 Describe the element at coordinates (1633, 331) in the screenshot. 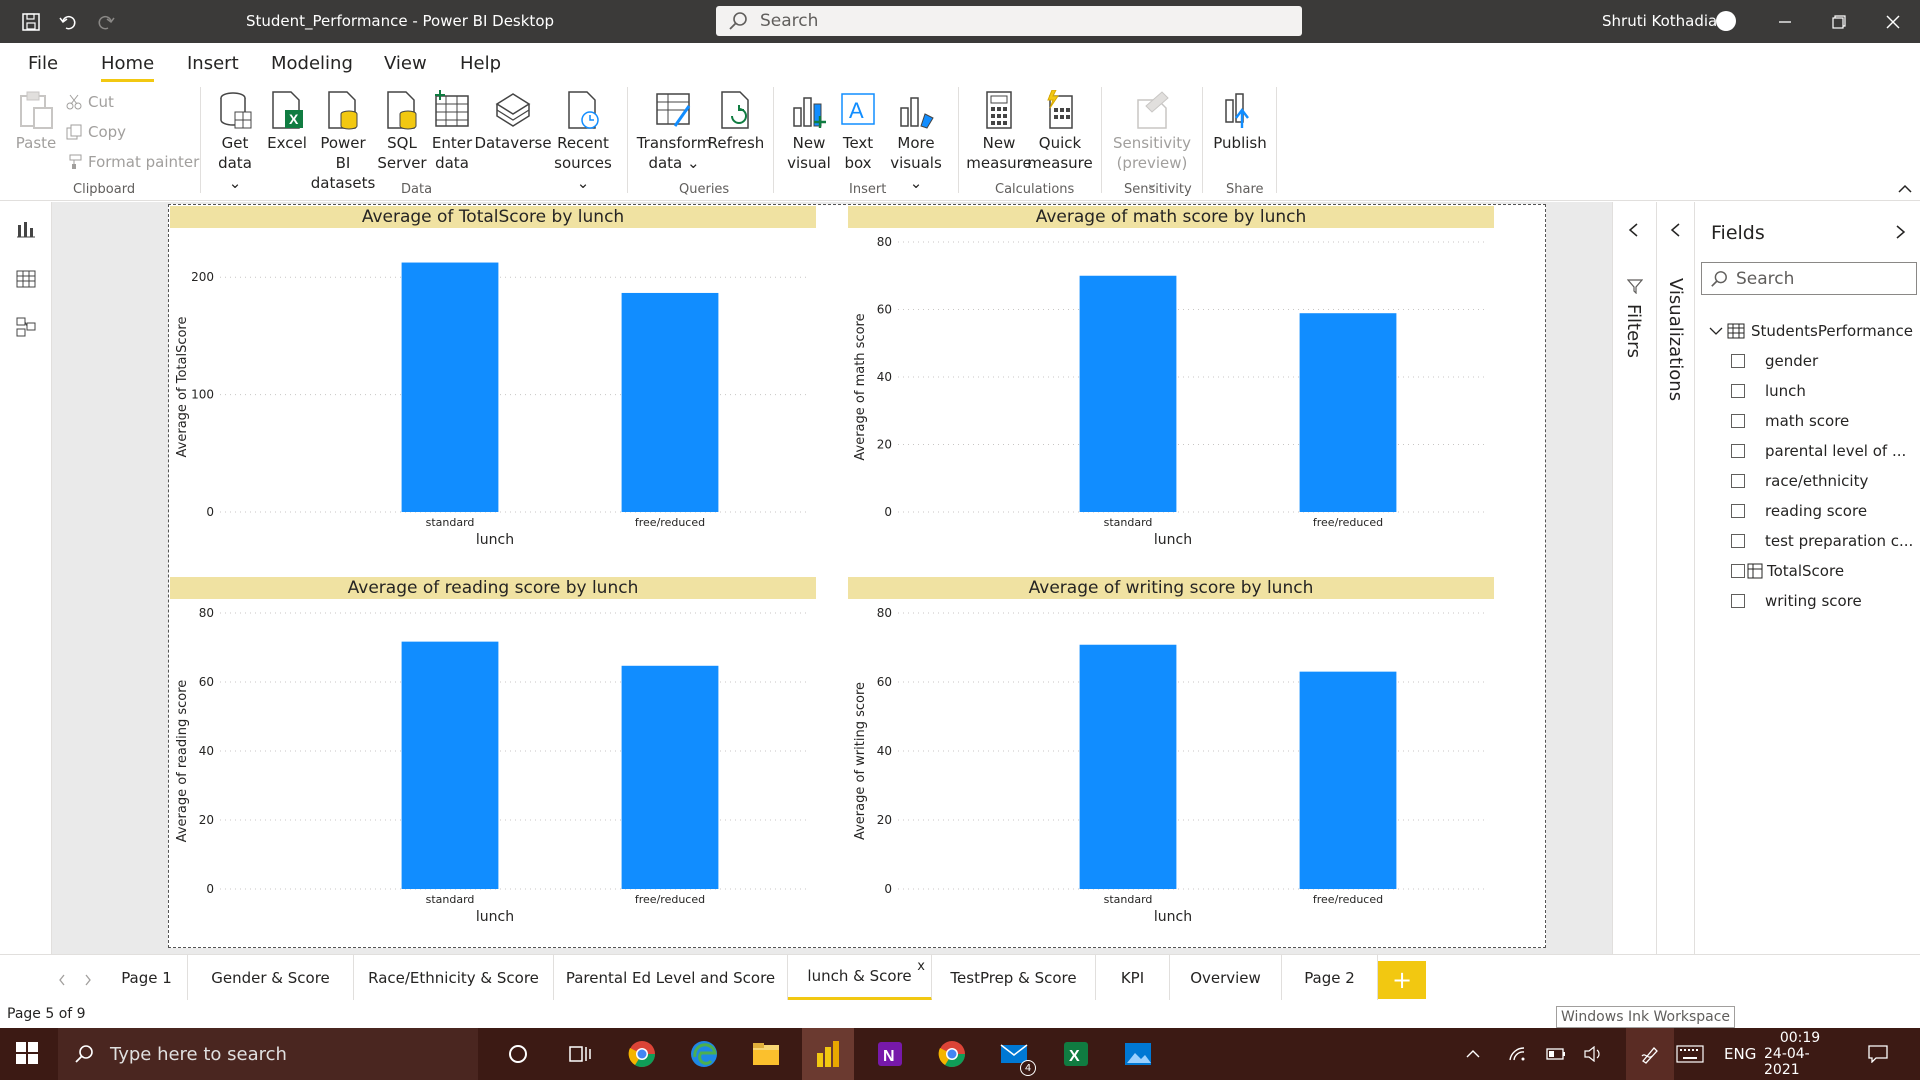

I see `filters-label: Filters` at that location.